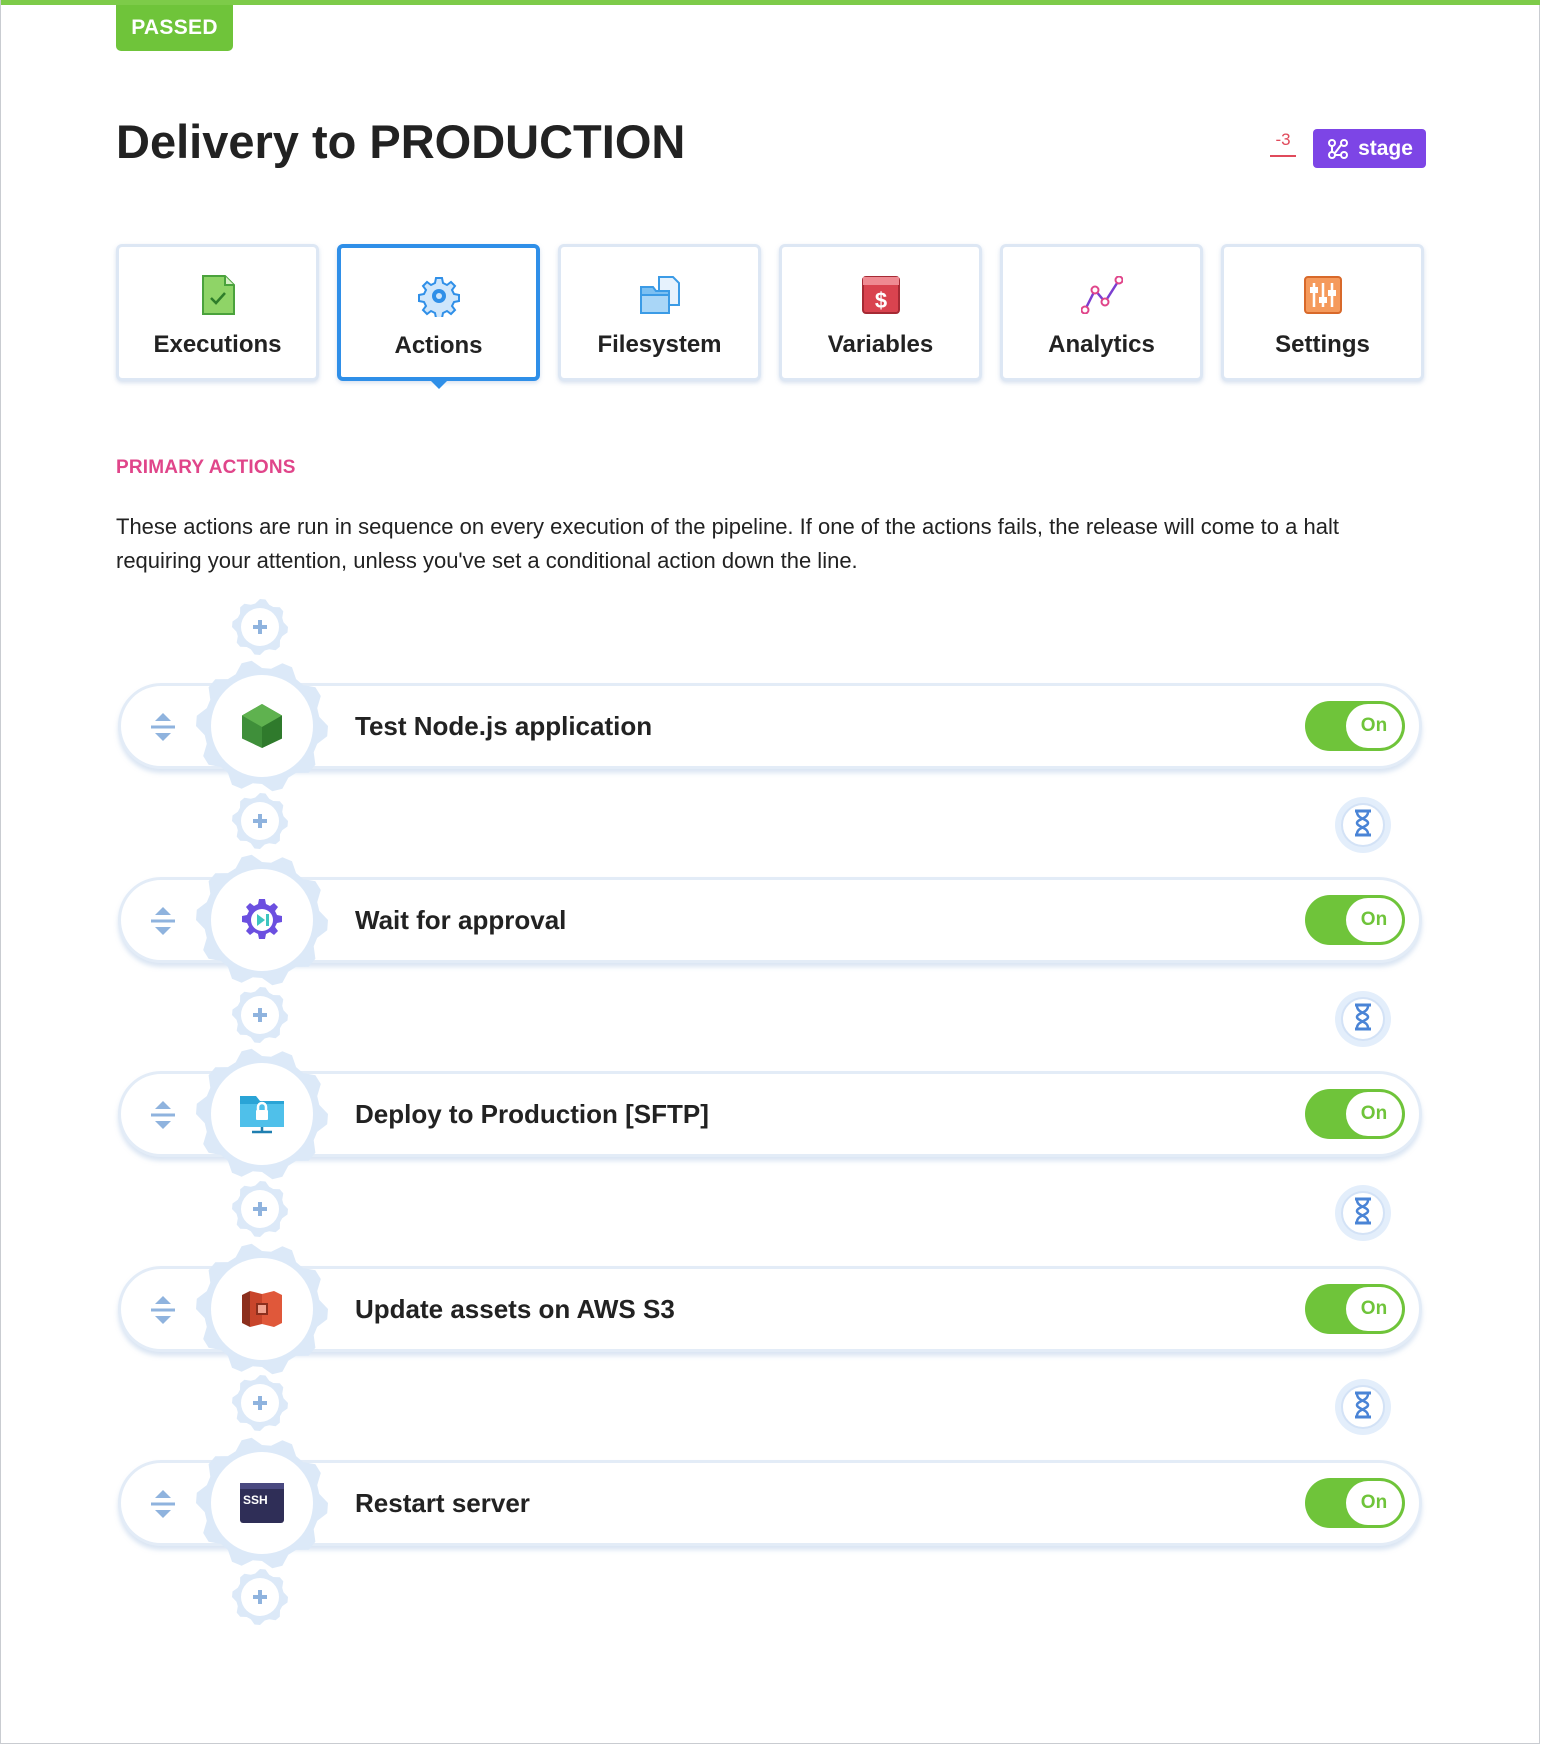  What do you see at coordinates (442, 1503) in the screenshot?
I see `action-name: Restart server` at bounding box center [442, 1503].